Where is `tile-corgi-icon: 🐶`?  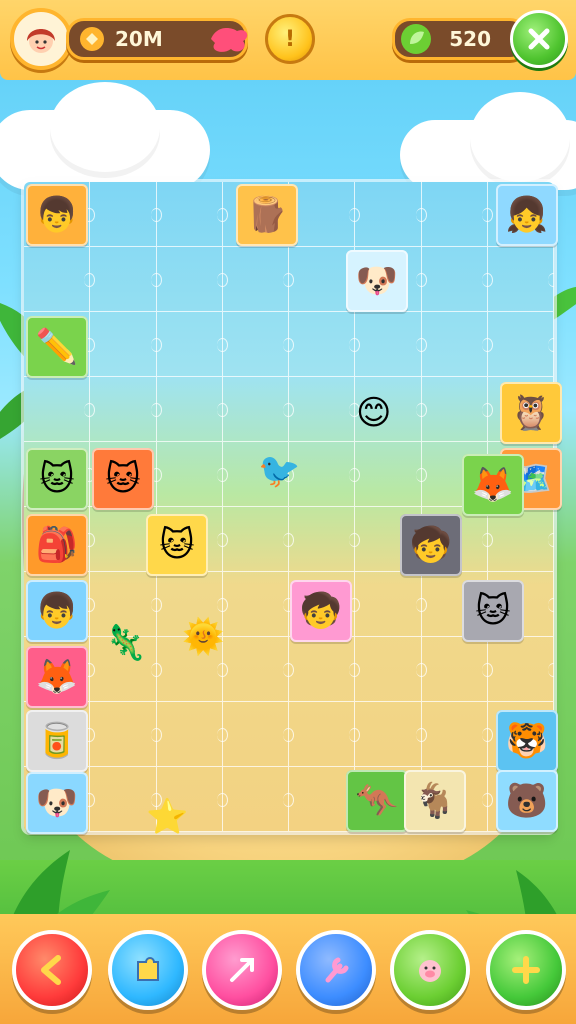
tile-corgi-icon: 🐶 is located at coordinates (57, 803).